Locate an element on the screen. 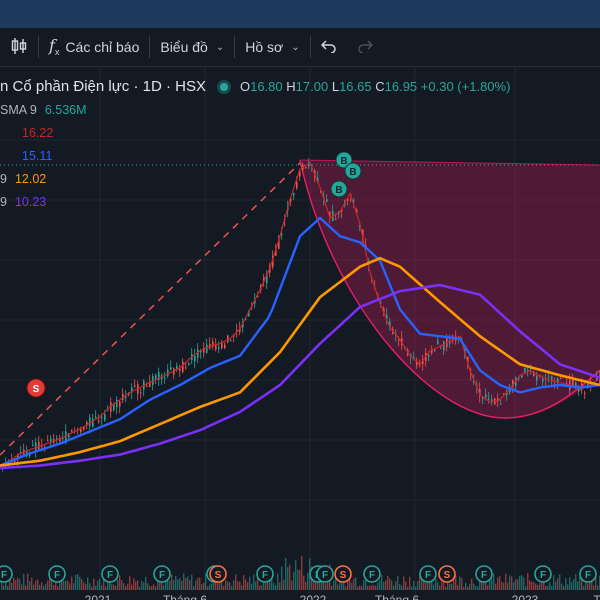 This screenshot has height=600, width=600. chart-type-dropdown: Biểu đồ ⌄ is located at coordinates (192, 47).